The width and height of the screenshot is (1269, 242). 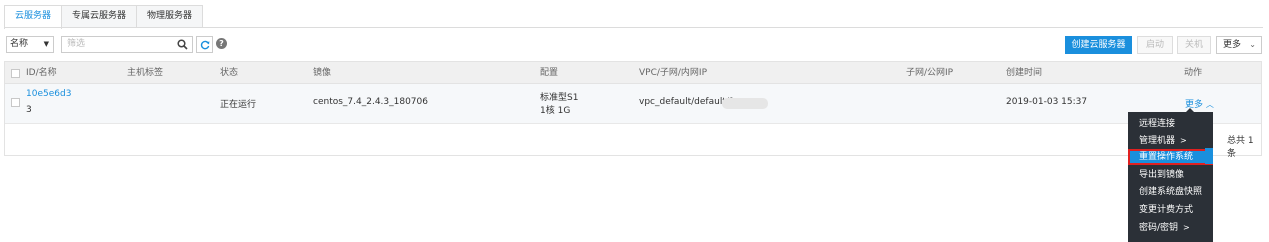 I want to click on header-subnet-public-ip: 子网/公网IP, so click(x=929, y=73).